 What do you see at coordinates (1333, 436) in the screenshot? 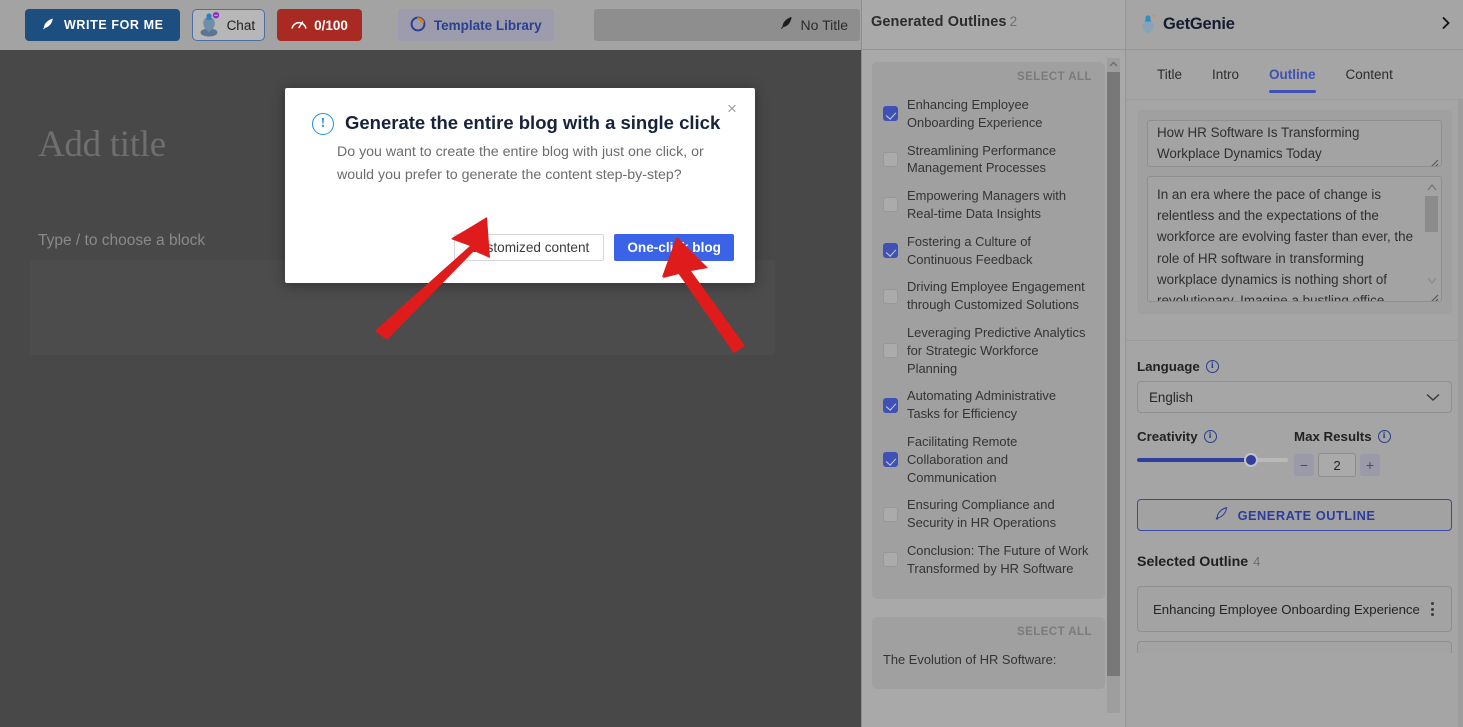
I see `max-results-label: Max Results` at bounding box center [1333, 436].